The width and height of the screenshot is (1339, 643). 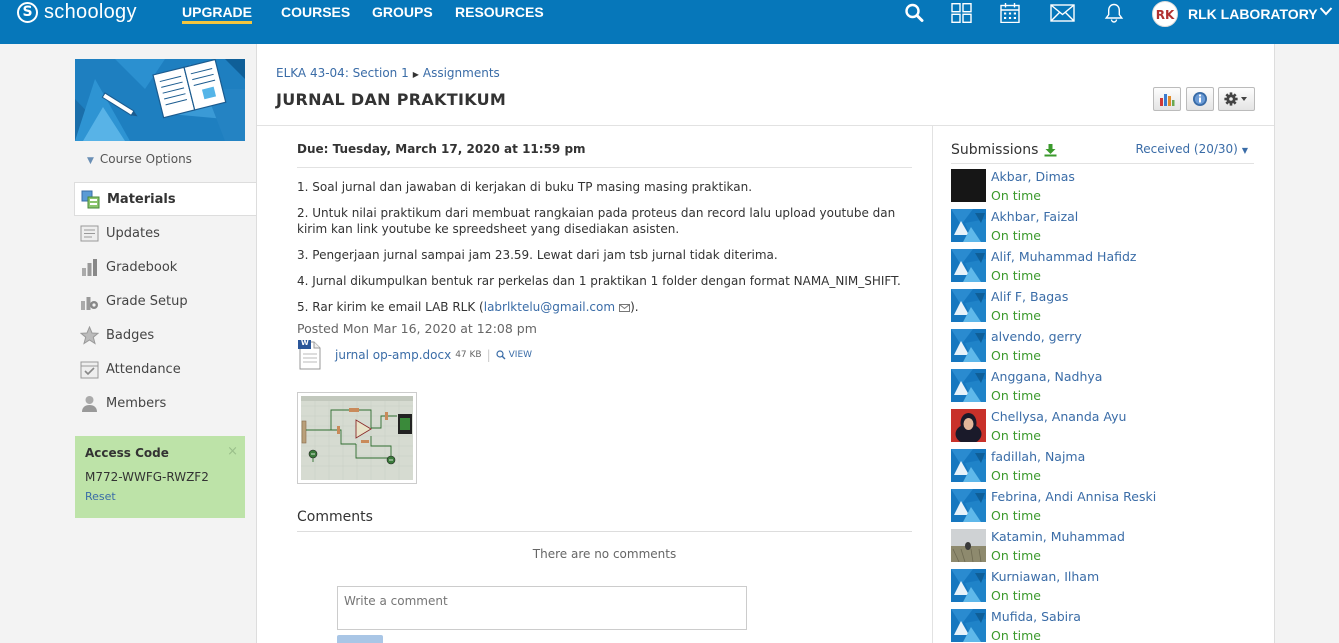 What do you see at coordinates (1167, 99) in the screenshot?
I see `stats-button` at bounding box center [1167, 99].